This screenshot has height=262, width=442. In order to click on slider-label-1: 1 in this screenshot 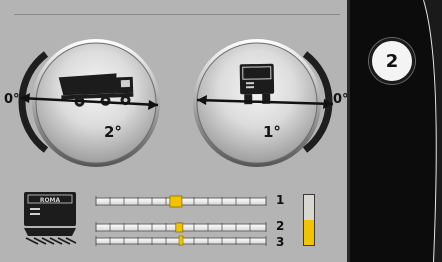, I will do `click(280, 200)`.